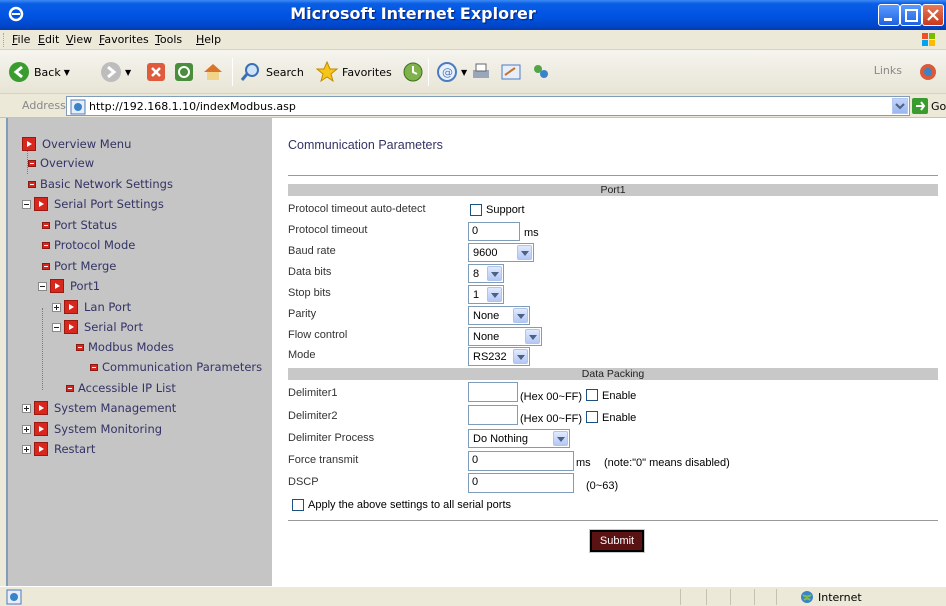  Describe the element at coordinates (499, 356) in the screenshot. I see `mode-select: RS232` at that location.